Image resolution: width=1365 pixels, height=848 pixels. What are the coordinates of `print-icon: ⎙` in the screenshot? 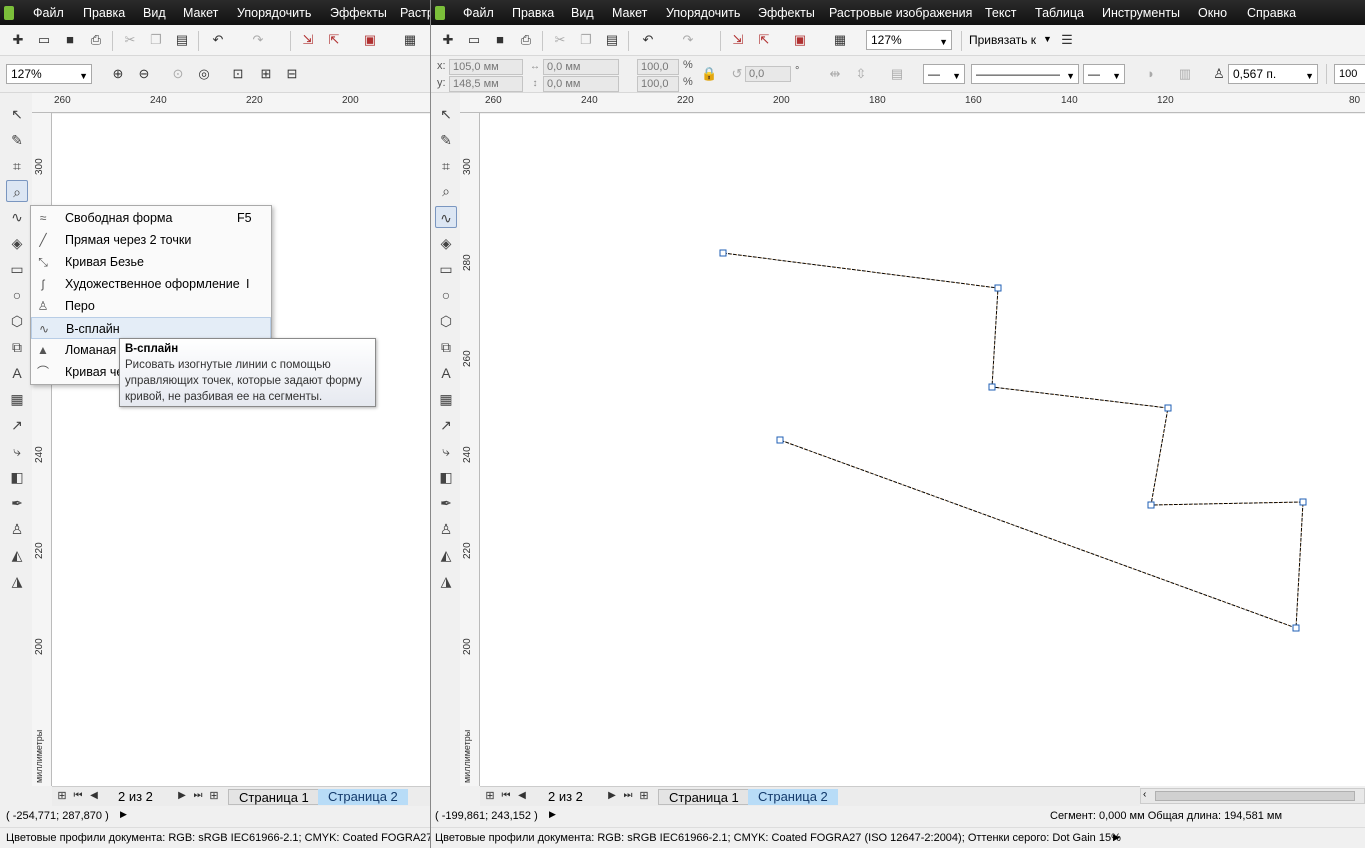 It's located at (96, 40).